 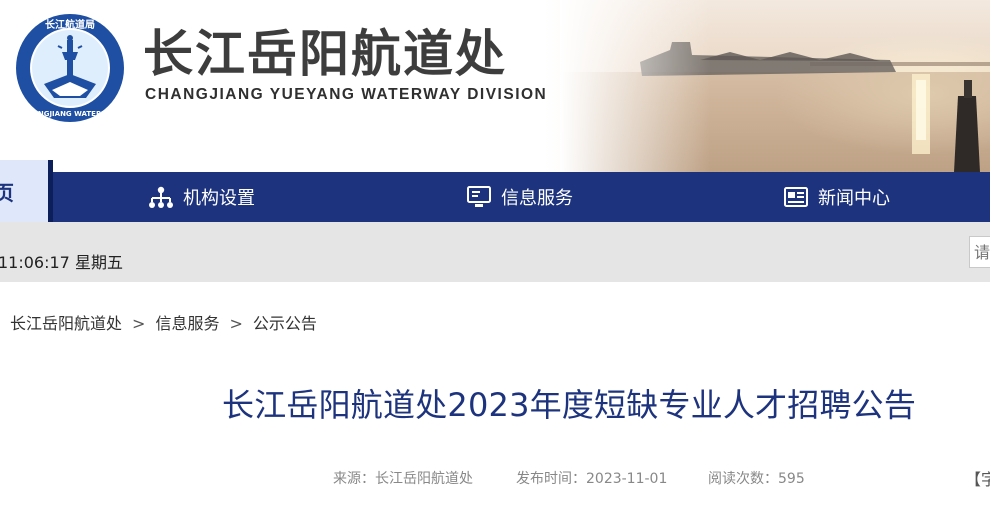 What do you see at coordinates (756, 479) in the screenshot?
I see `article-view-count: 阅读次数：595` at bounding box center [756, 479].